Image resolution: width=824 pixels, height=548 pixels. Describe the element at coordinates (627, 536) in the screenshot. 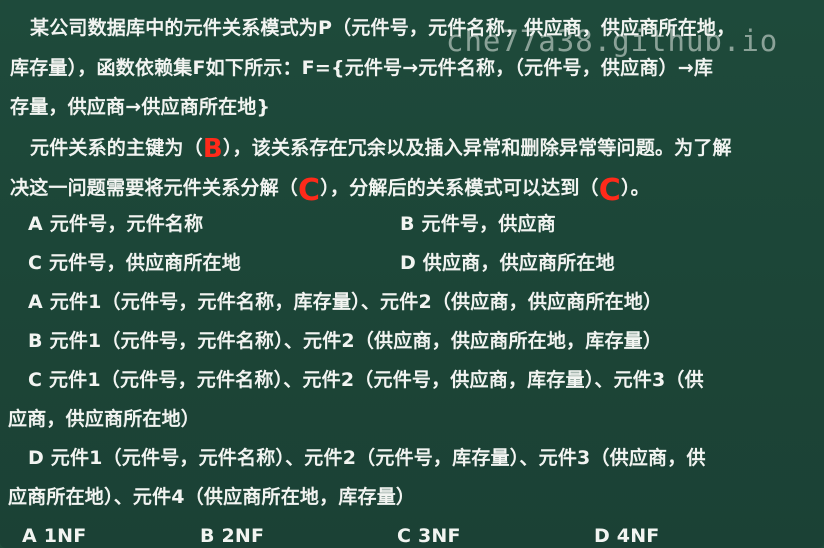

I see `option-d-3: D 4NF` at that location.